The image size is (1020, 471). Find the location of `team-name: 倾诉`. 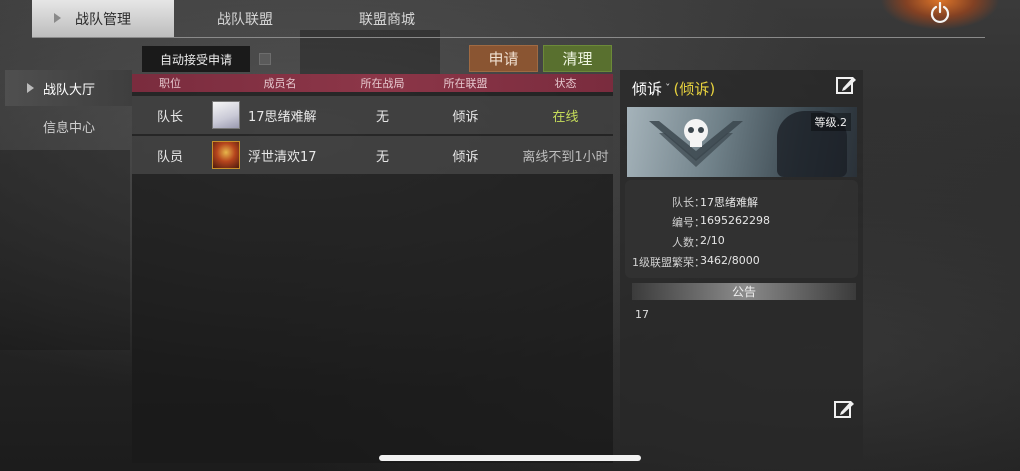

team-name: 倾诉 is located at coordinates (647, 89).